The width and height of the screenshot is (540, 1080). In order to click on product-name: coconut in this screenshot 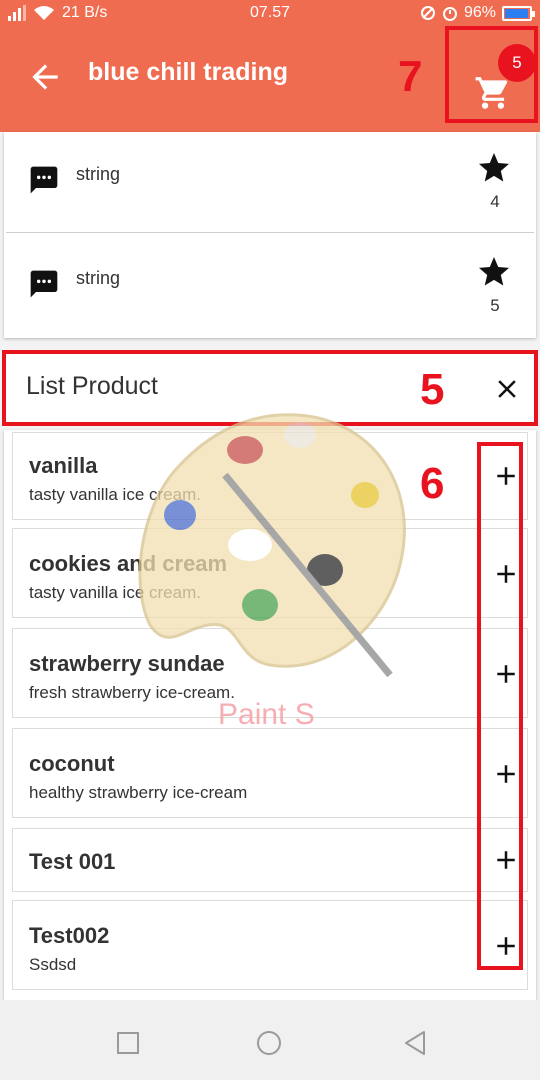, I will do `click(72, 763)`.